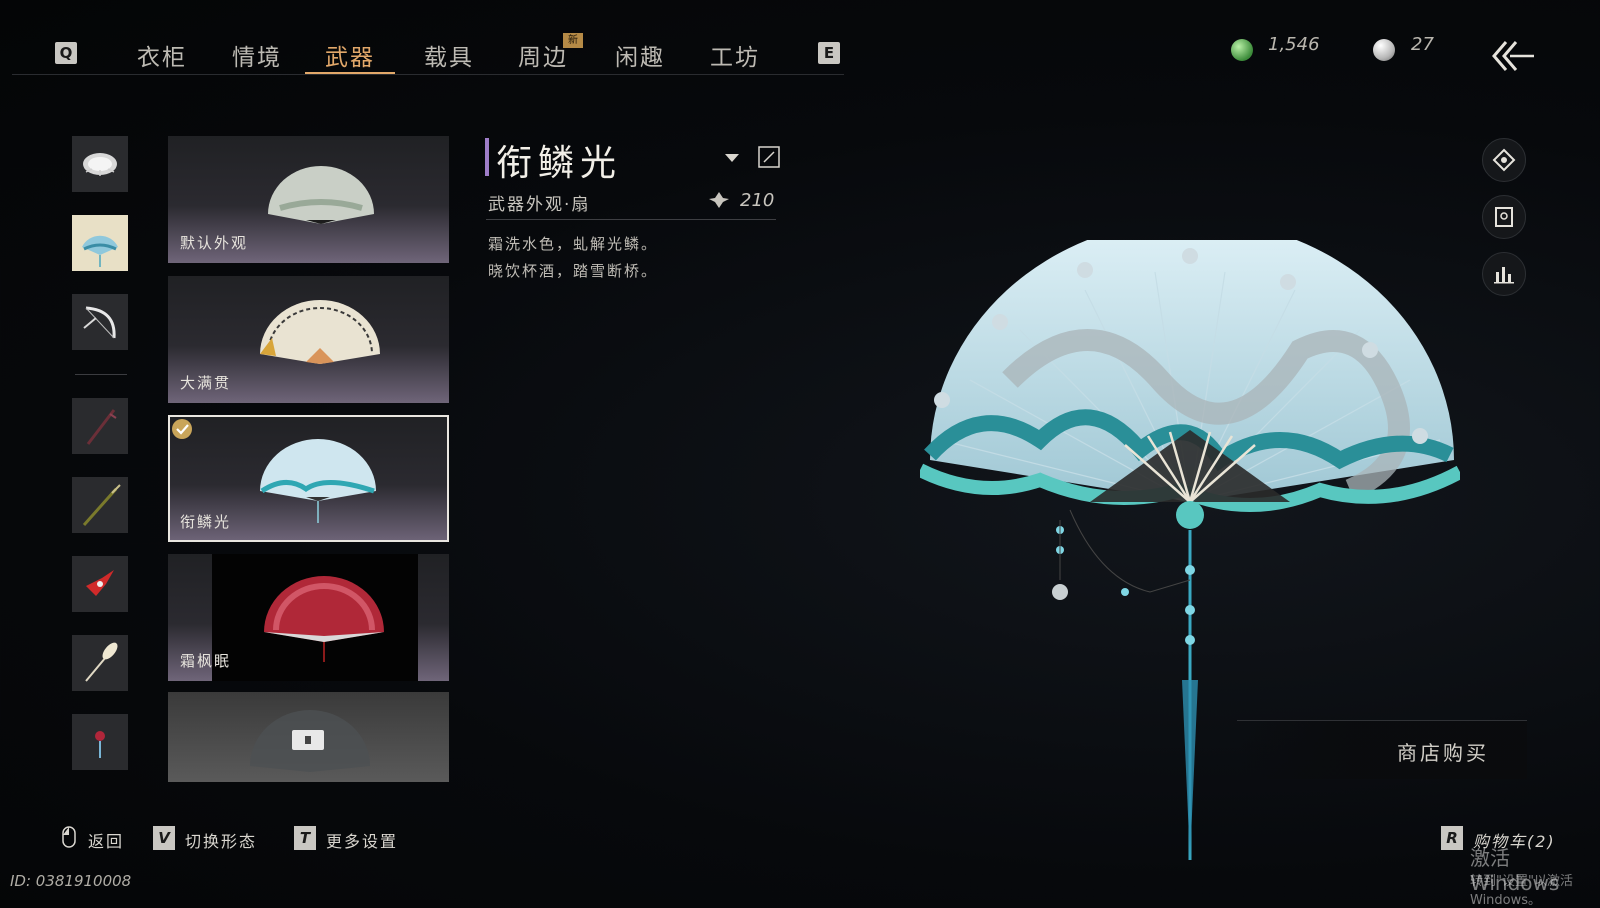 The width and height of the screenshot is (1600, 908). I want to click on dropdown-triangle-icon, so click(732, 158).